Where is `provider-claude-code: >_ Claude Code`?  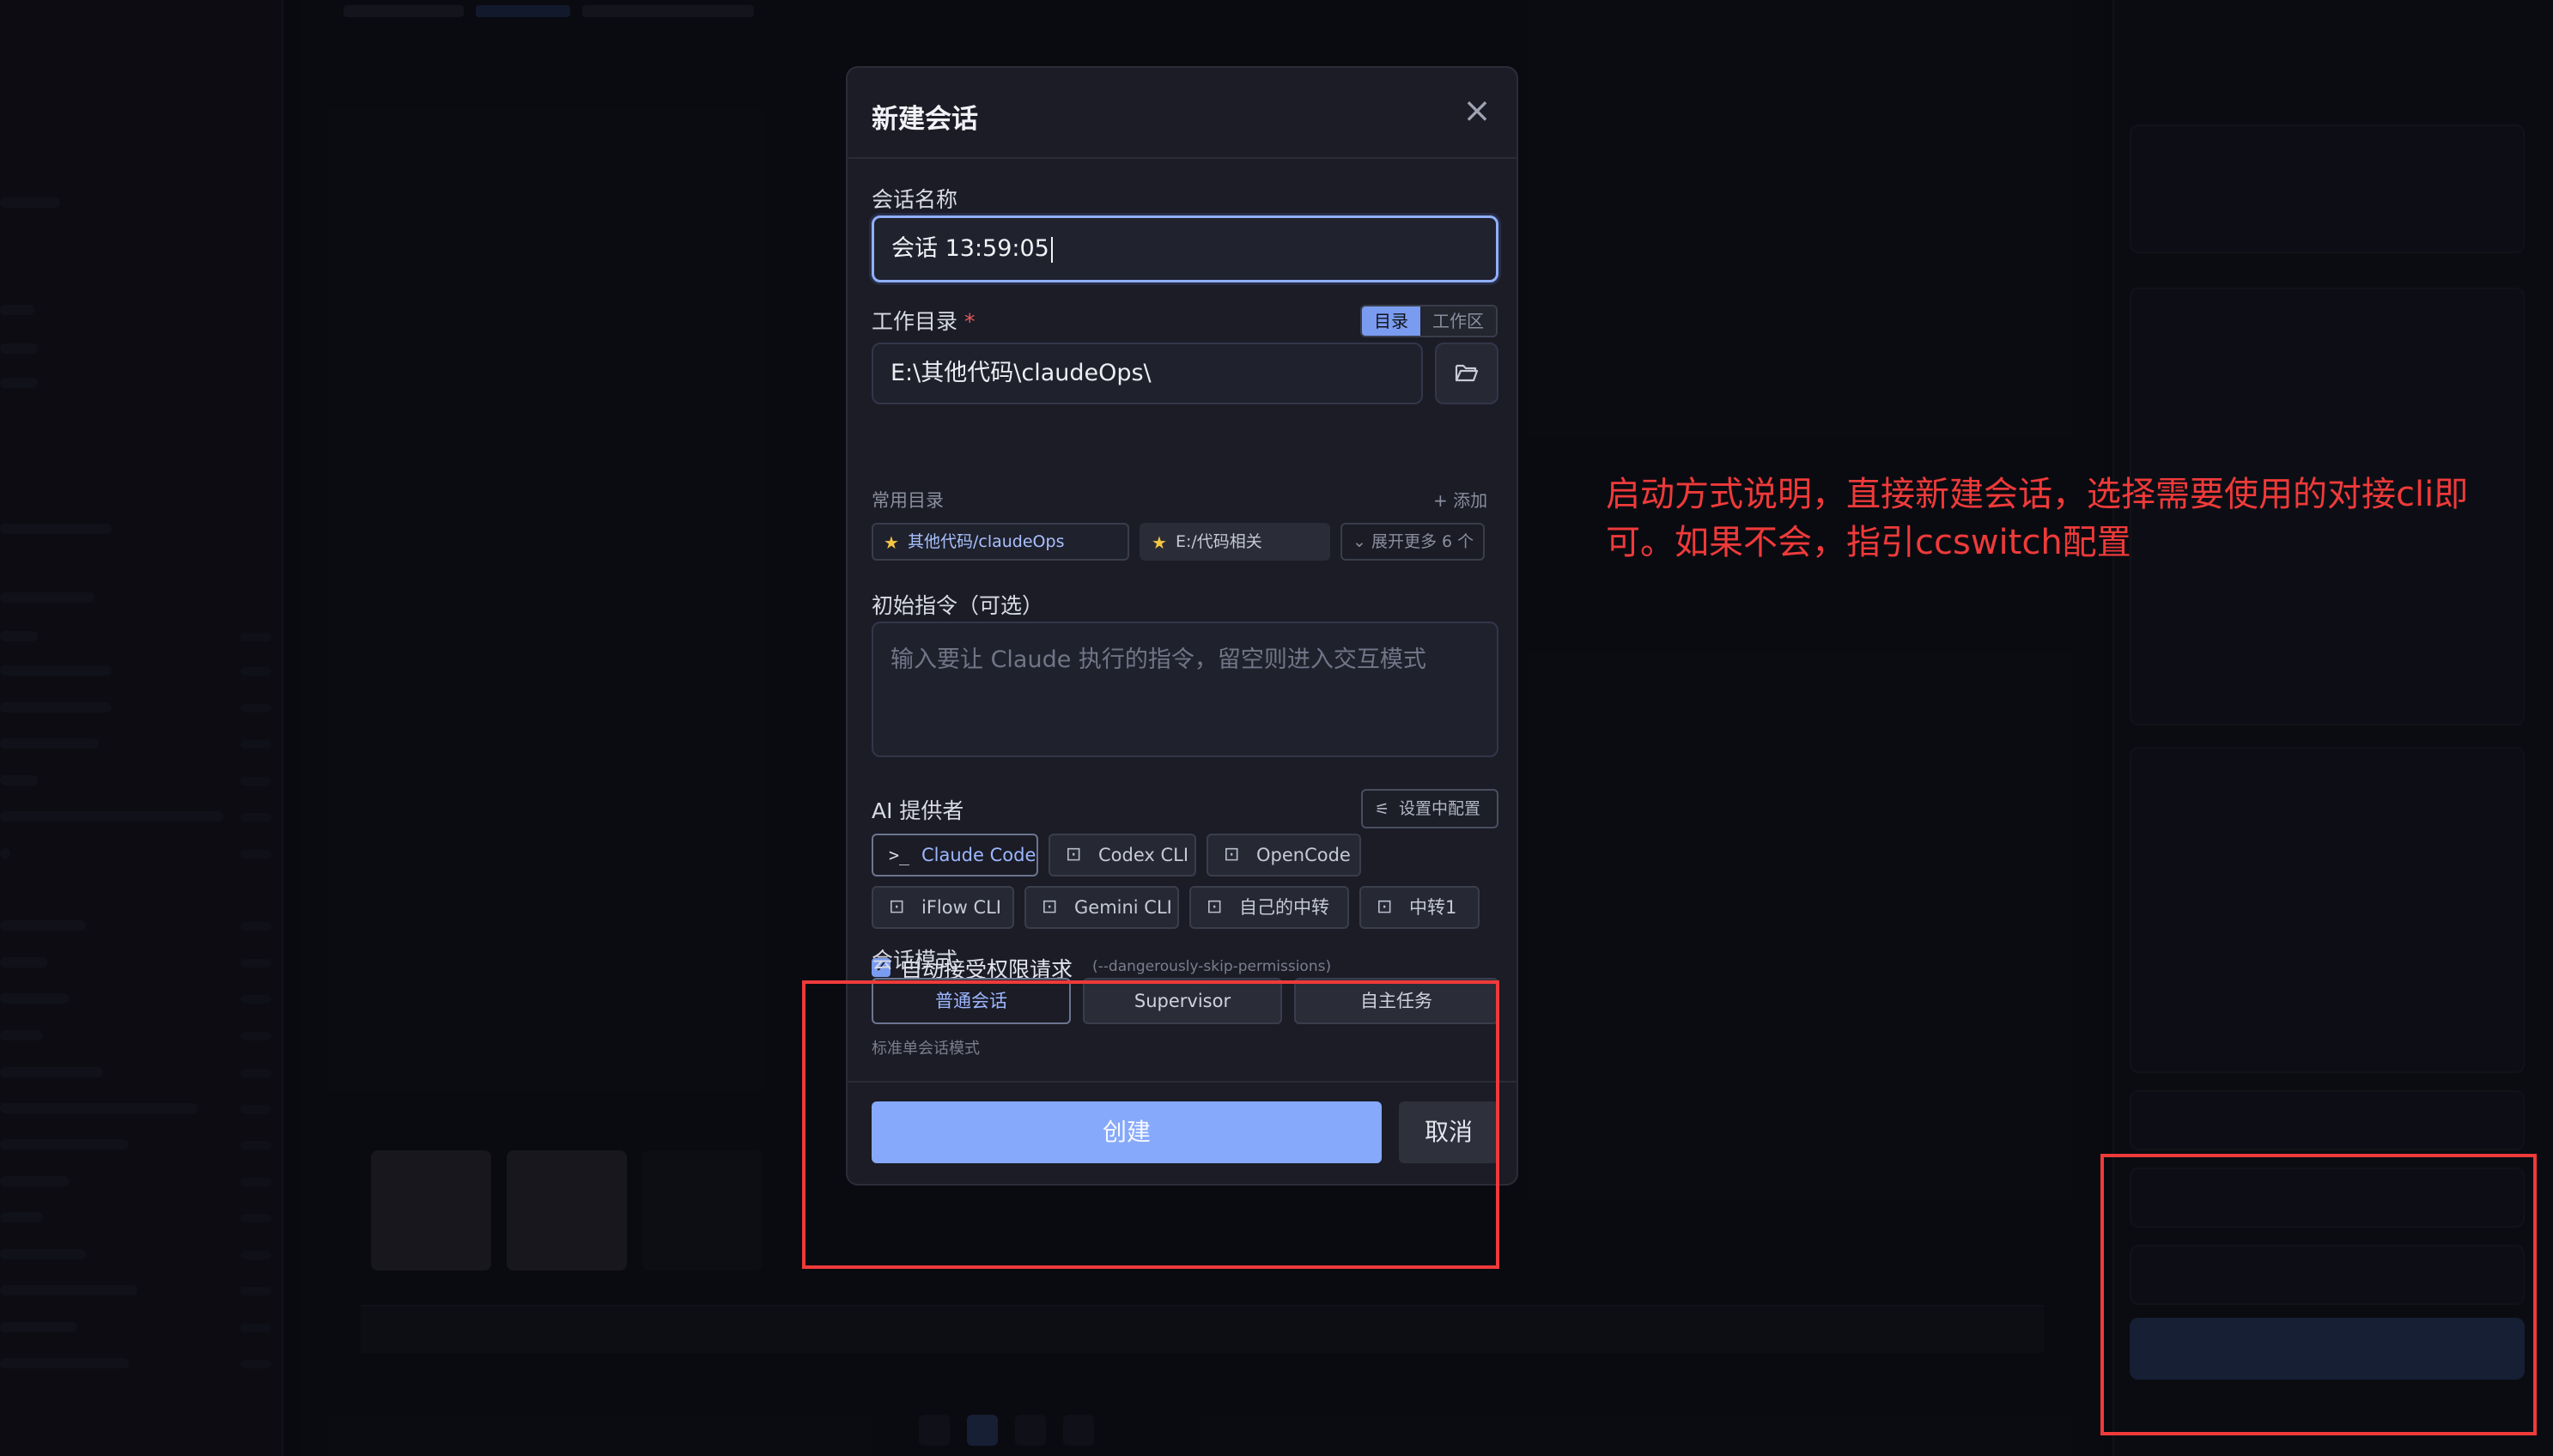
provider-claude-code: >_ Claude Code is located at coordinates (955, 856).